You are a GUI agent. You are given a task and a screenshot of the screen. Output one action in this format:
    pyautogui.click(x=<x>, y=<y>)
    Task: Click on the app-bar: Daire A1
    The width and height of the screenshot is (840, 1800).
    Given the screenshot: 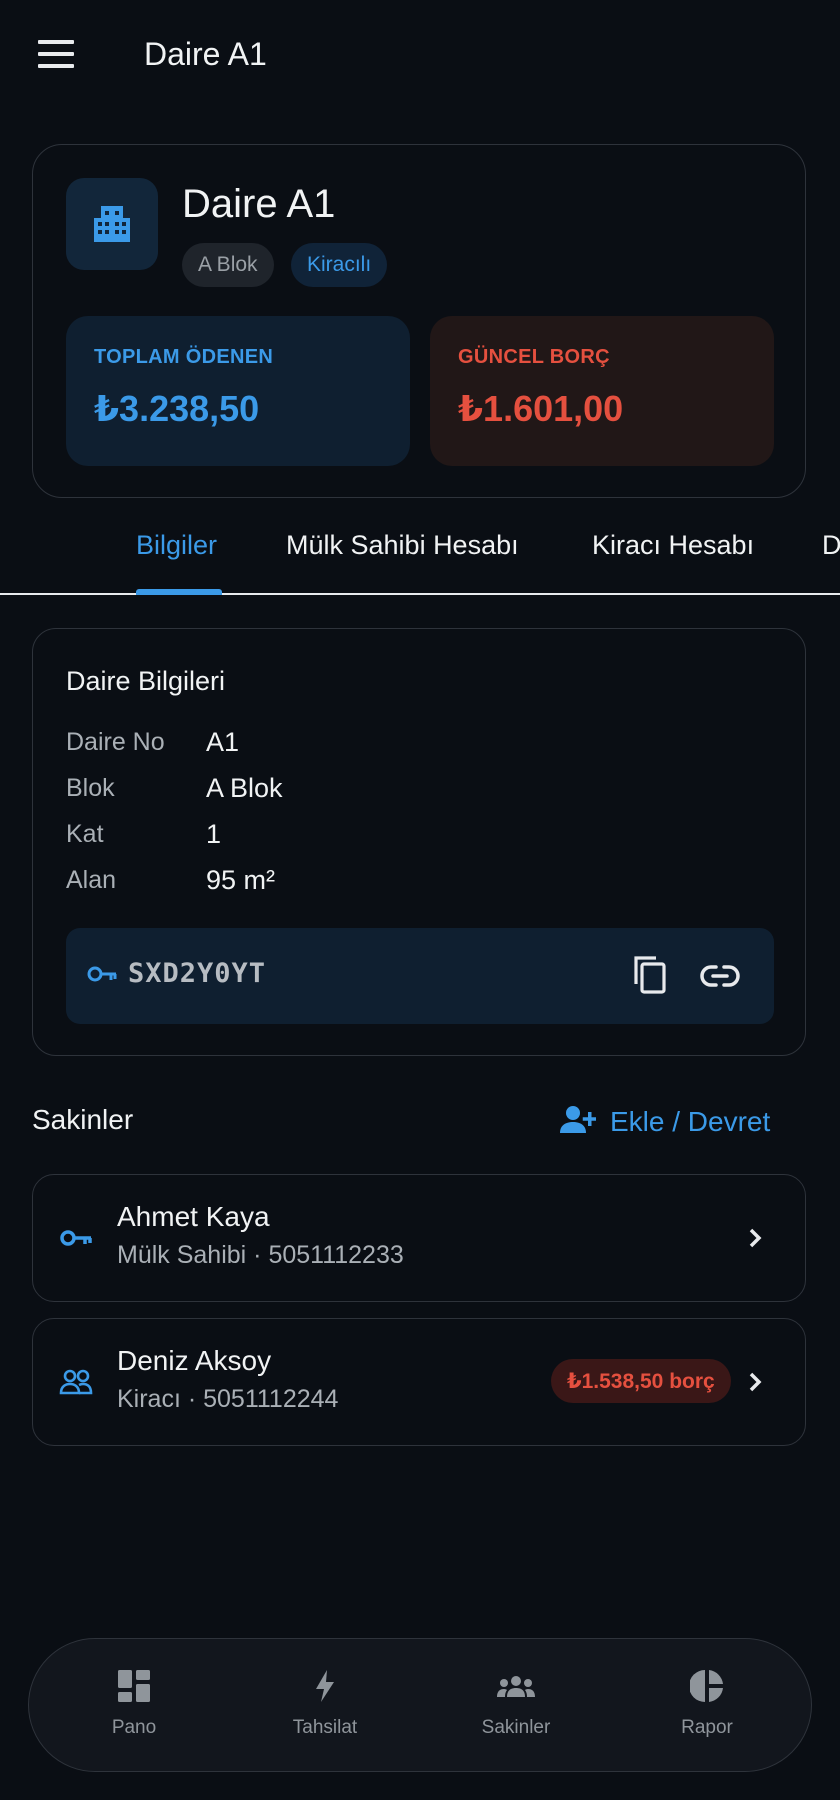 What is the action you would take?
    pyautogui.click(x=420, y=56)
    